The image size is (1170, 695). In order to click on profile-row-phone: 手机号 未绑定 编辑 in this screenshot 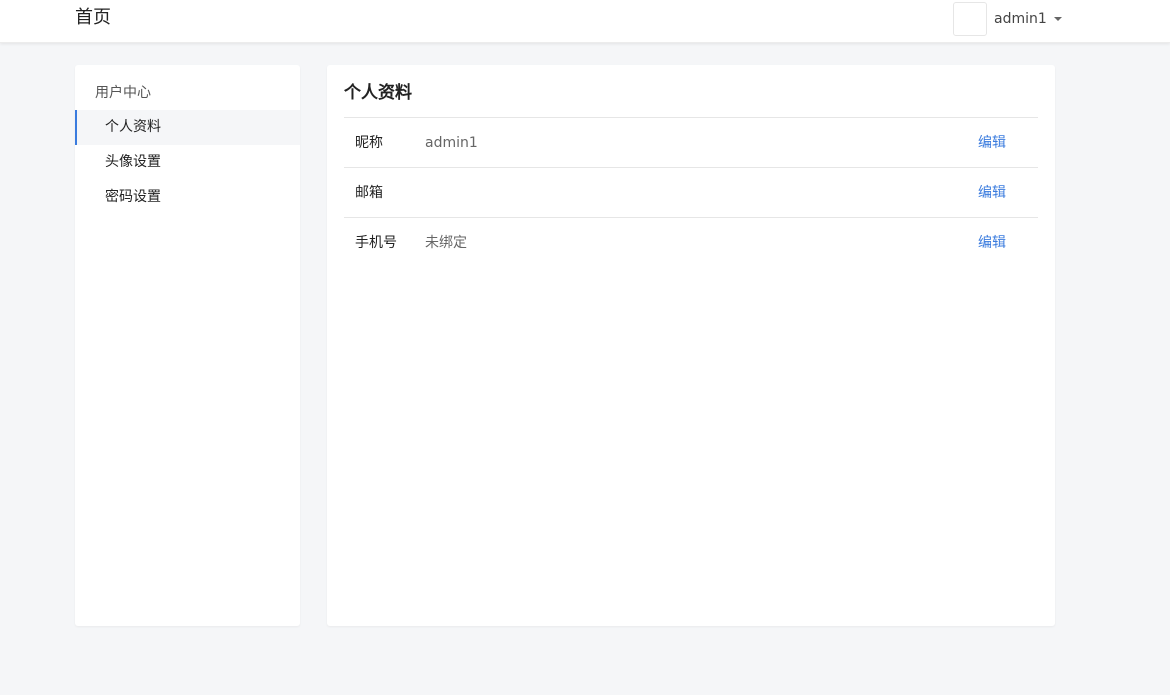, I will do `click(691, 243)`.